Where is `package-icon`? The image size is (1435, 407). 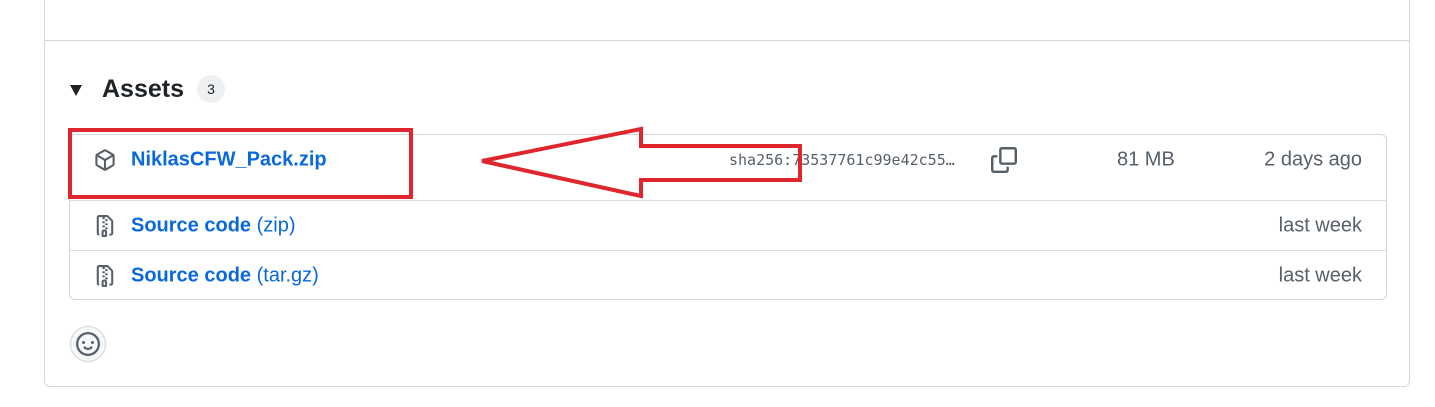 package-icon is located at coordinates (105, 160).